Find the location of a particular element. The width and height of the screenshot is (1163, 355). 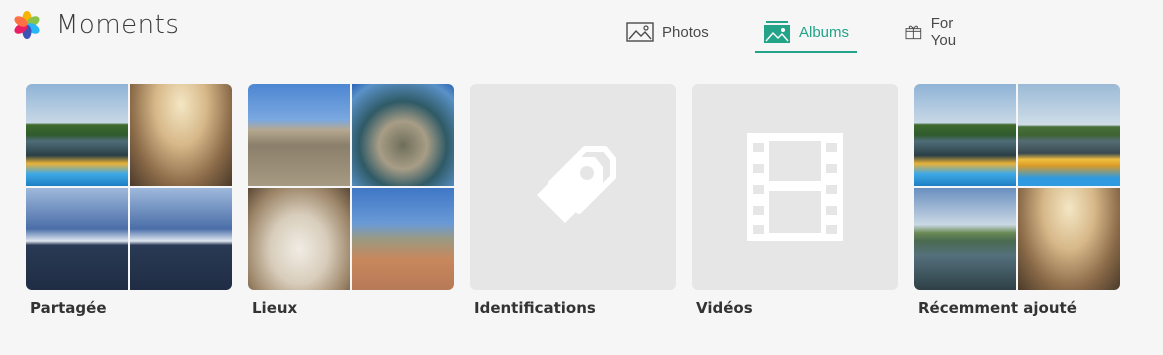

film-icon is located at coordinates (795, 187).